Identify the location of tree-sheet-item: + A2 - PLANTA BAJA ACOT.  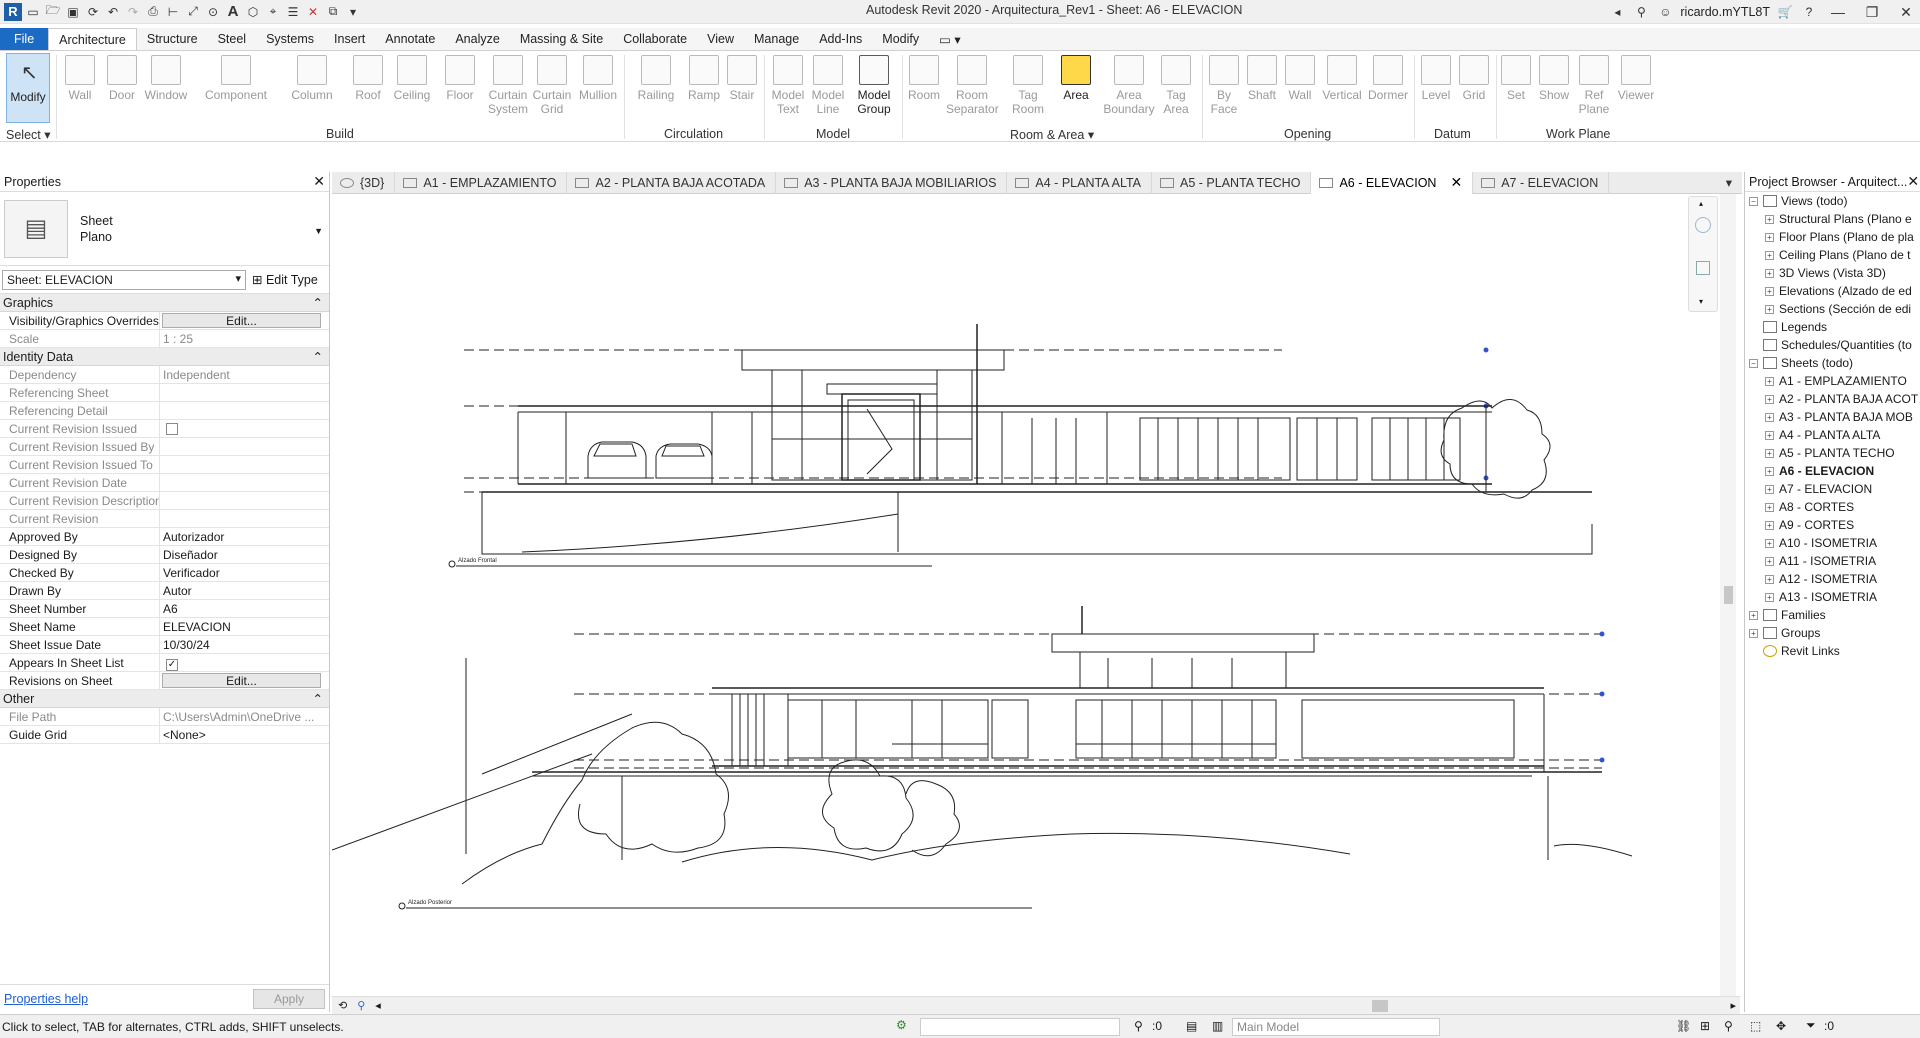
(1832, 399).